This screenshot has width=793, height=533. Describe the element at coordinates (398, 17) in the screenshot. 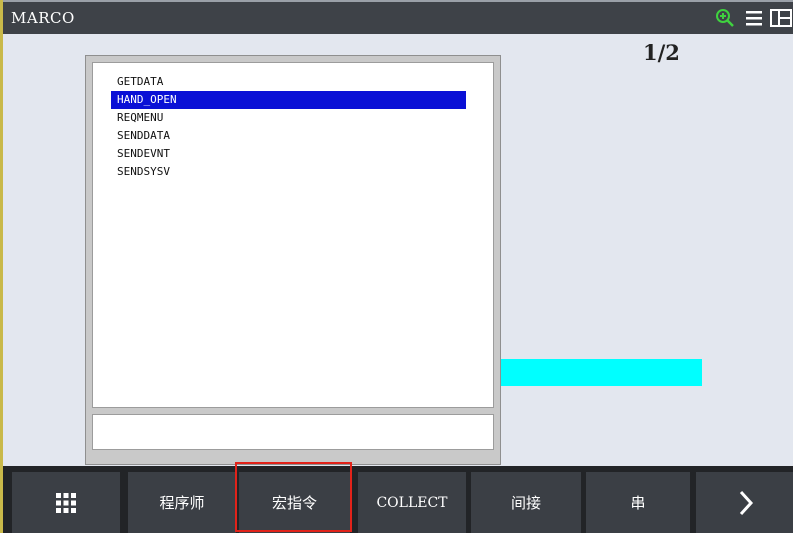

I see `title-bar: MARCO` at that location.